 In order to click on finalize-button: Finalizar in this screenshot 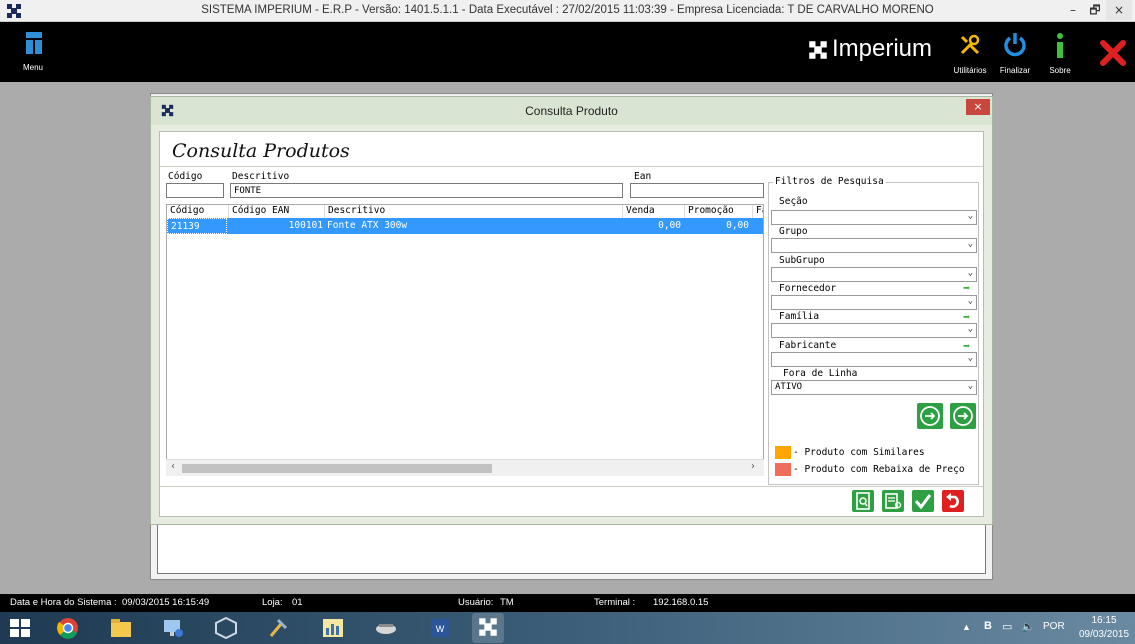, I will do `click(1015, 55)`.